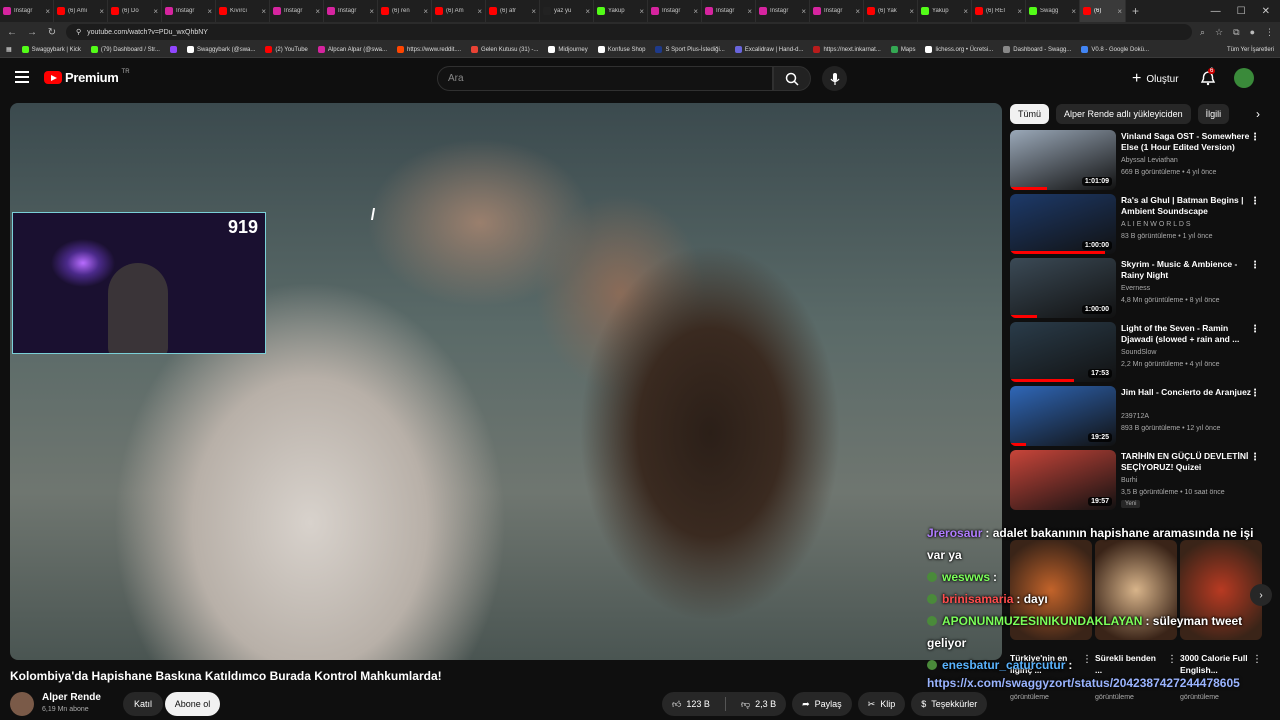 This screenshot has height=720, width=1280. Describe the element at coordinates (1216, 11) in the screenshot. I see `minimize-icon: —` at that location.